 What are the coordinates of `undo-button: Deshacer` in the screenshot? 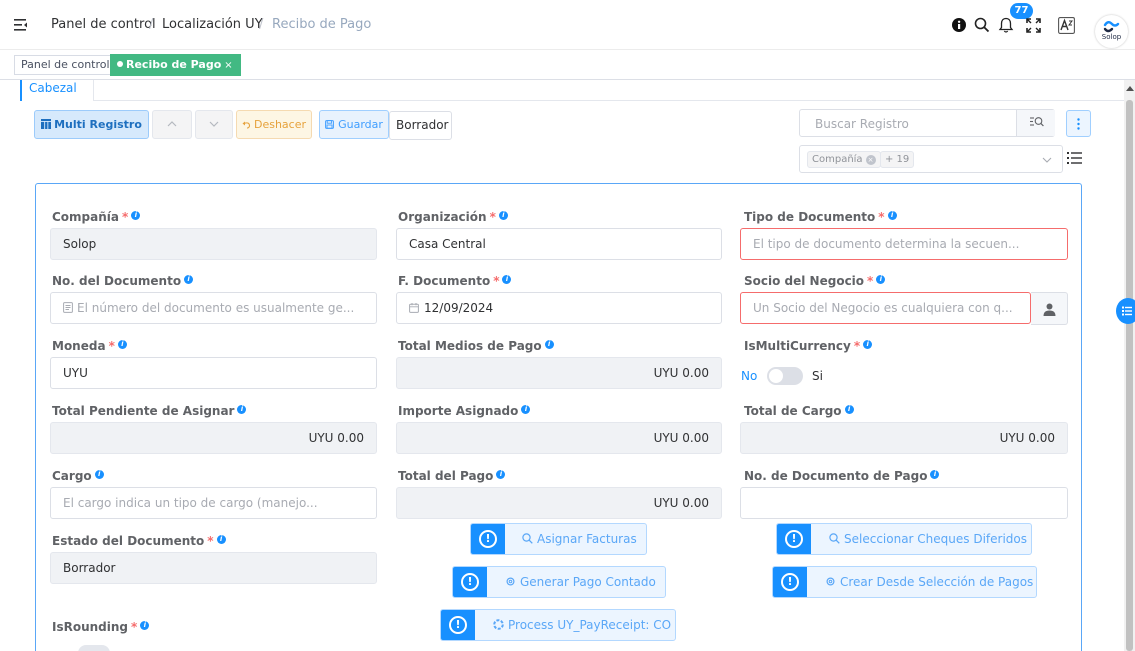 It's located at (274, 124).